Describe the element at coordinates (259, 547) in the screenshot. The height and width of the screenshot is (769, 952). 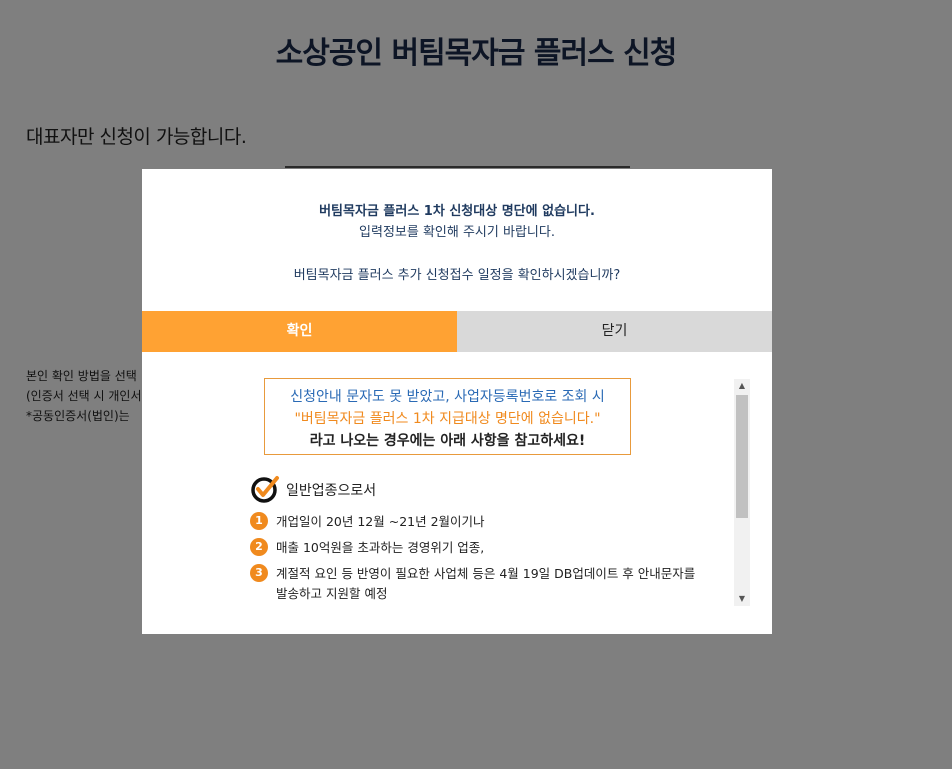
I see `number-badge: 2` at that location.